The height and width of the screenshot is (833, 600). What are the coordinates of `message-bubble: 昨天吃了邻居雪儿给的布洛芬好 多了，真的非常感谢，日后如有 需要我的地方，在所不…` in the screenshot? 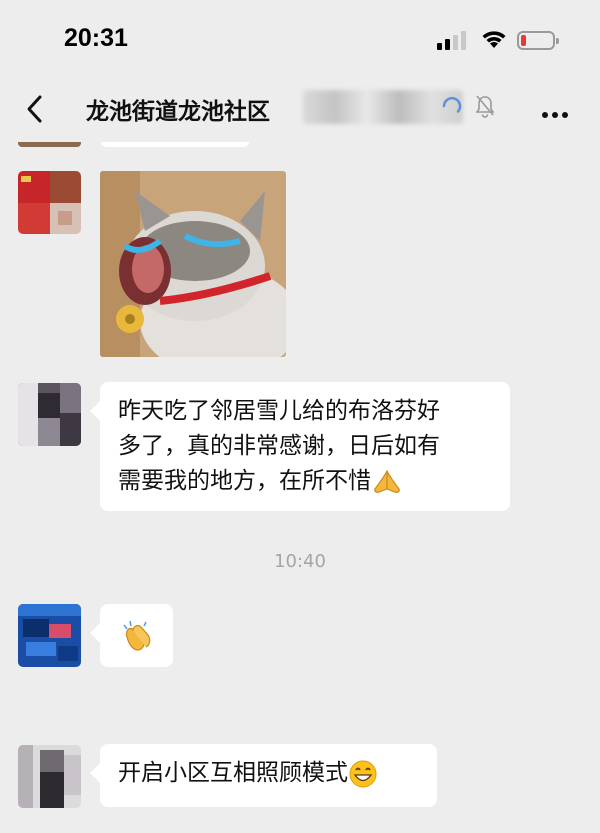 It's located at (305, 446).